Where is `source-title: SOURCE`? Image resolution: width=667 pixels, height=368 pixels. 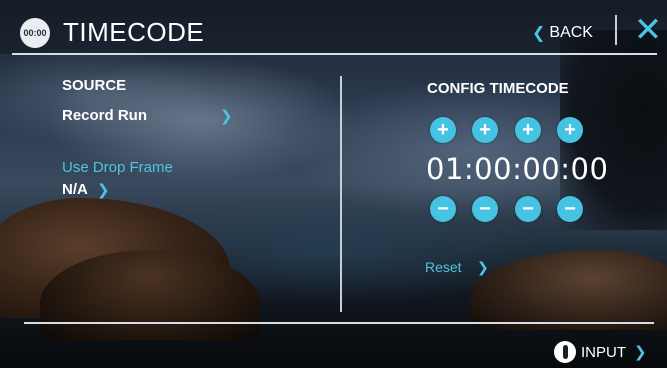 source-title: SOURCE is located at coordinates (94, 85).